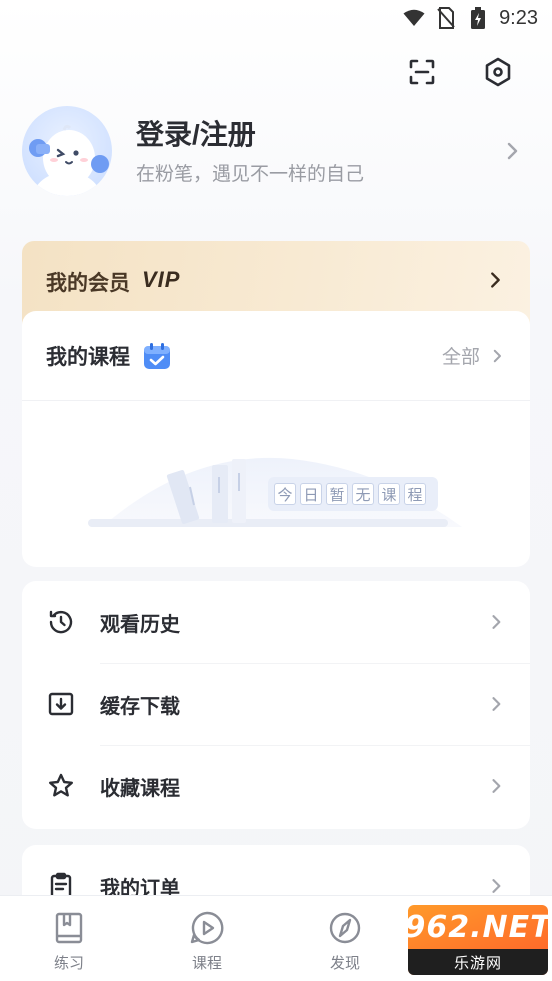 Image resolution: width=552 pixels, height=981 pixels. I want to click on calendar-check-icon, so click(157, 355).